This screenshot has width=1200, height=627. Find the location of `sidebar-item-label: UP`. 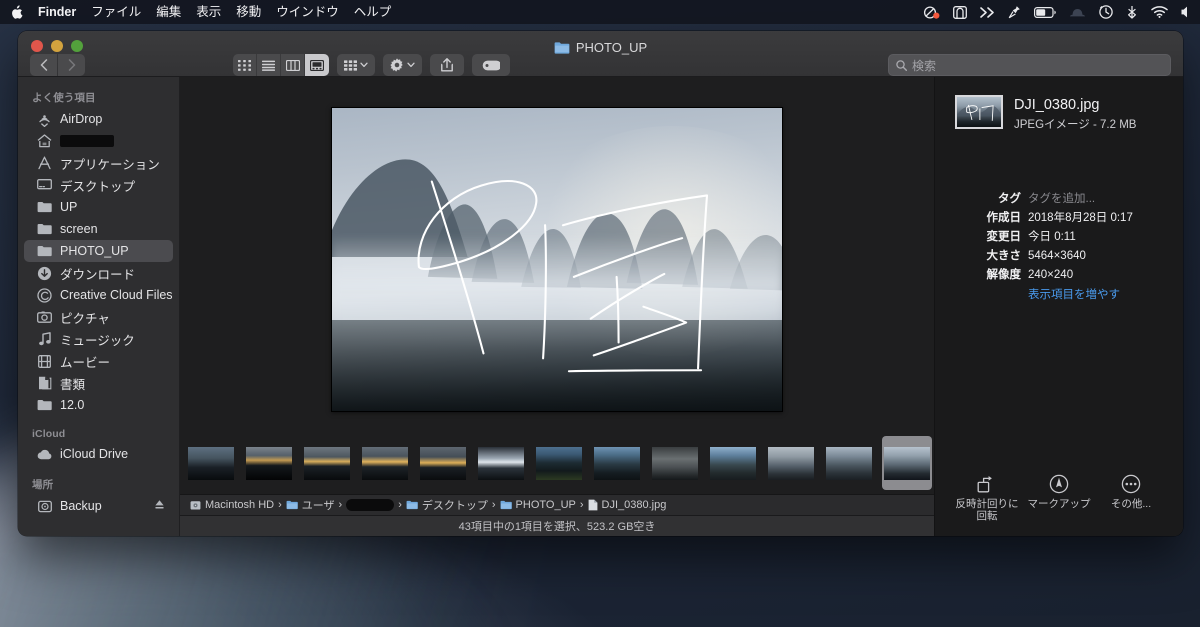

sidebar-item-label: UP is located at coordinates (69, 207).